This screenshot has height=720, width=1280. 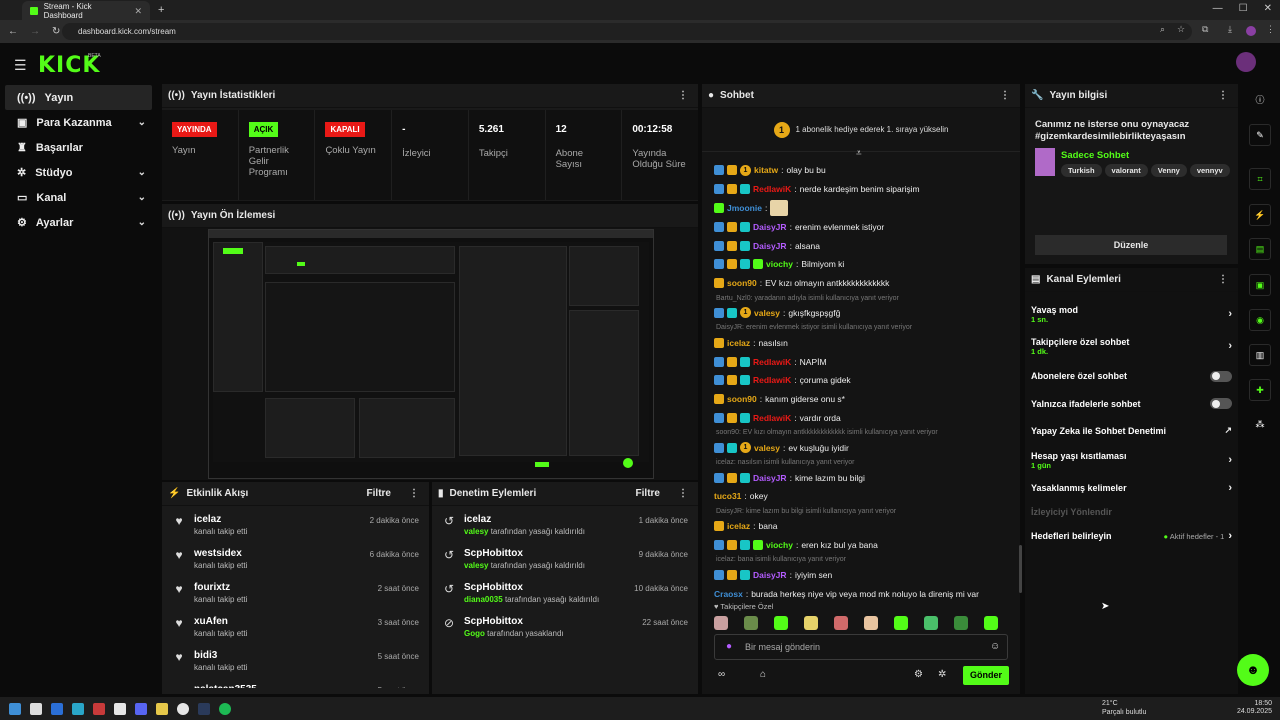 I want to click on chat-username: tuco31, so click(x=727, y=496).